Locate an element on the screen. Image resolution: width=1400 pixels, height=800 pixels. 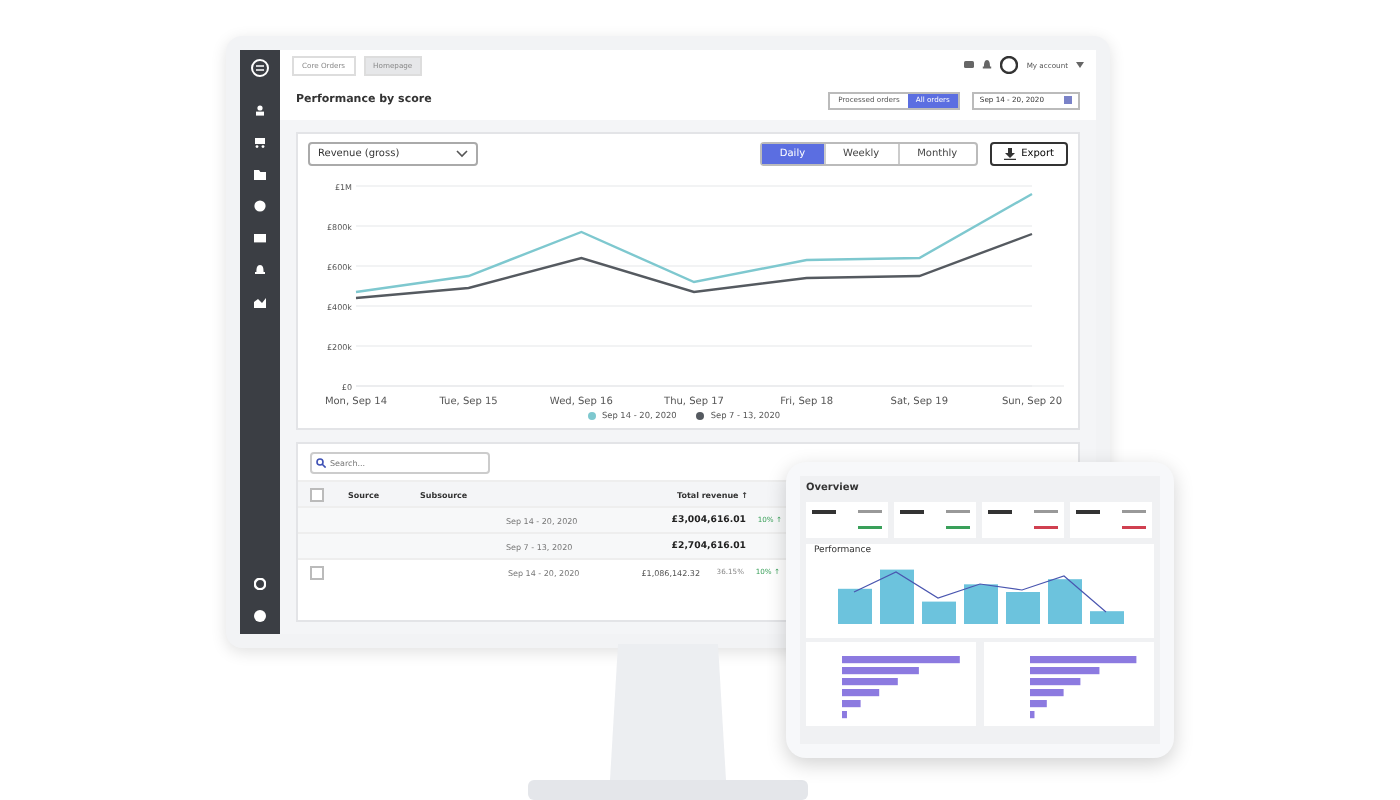
person-icon is located at coordinates (260, 110).